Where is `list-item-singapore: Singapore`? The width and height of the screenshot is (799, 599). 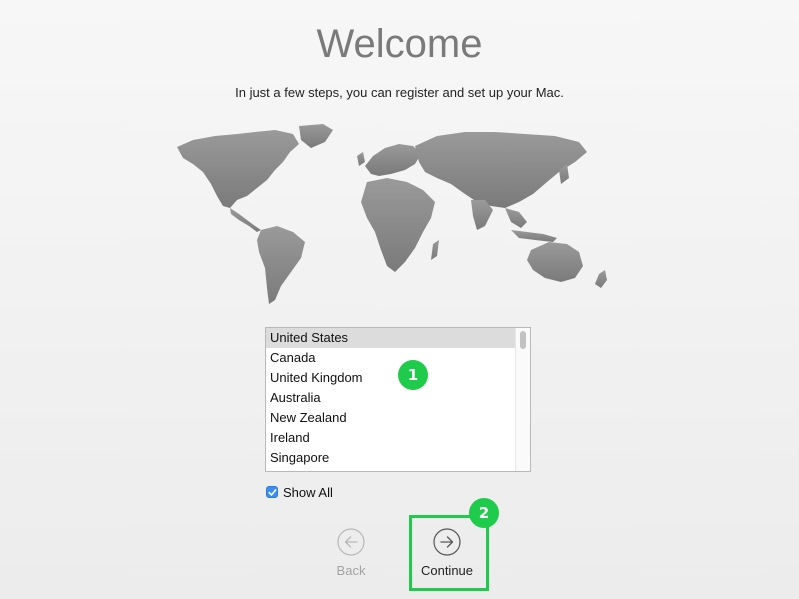 list-item-singapore: Singapore is located at coordinates (391, 458).